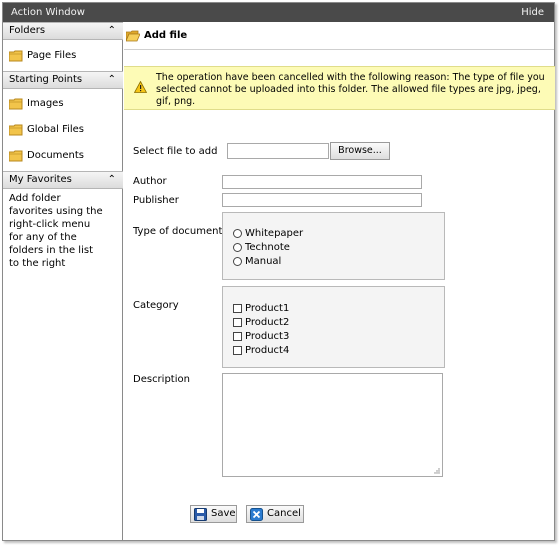 This screenshot has width=559, height=545. I want to click on publisher-label: Publisher, so click(156, 200).